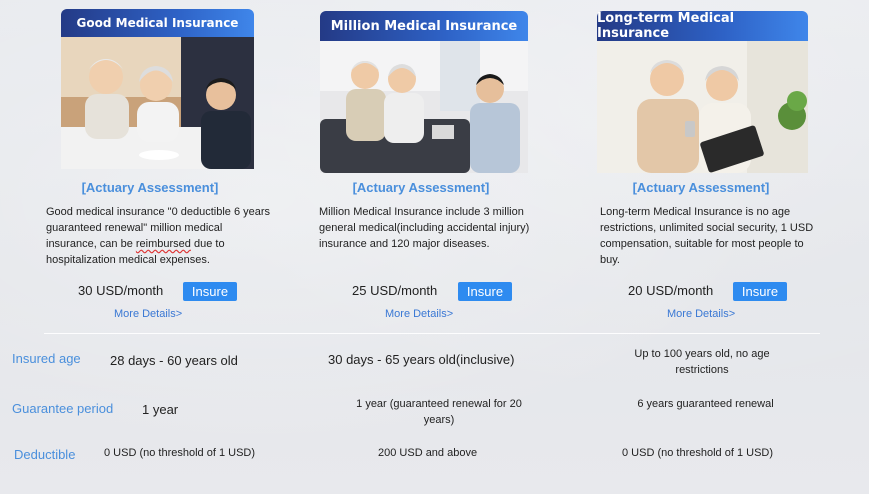 This screenshot has width=869, height=494. I want to click on insure-button-million-medical: Insure, so click(485, 291).